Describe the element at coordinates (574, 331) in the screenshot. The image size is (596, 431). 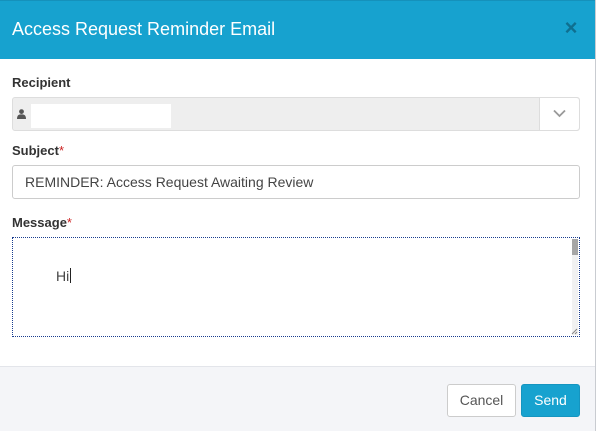
I see `resize-grip-icon` at that location.